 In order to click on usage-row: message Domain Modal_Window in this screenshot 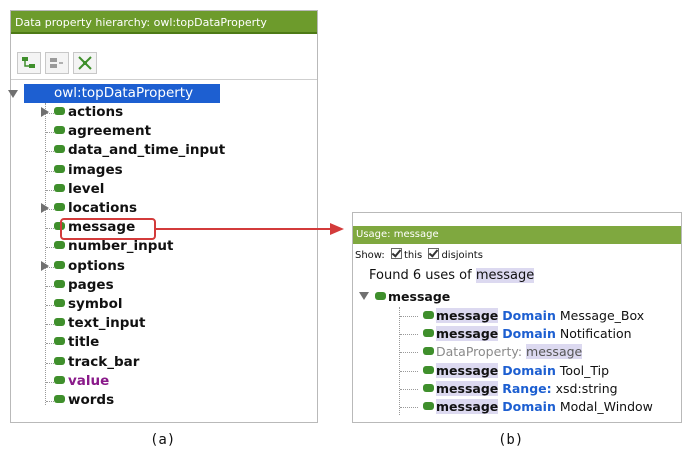, I will do `click(538, 407)`.